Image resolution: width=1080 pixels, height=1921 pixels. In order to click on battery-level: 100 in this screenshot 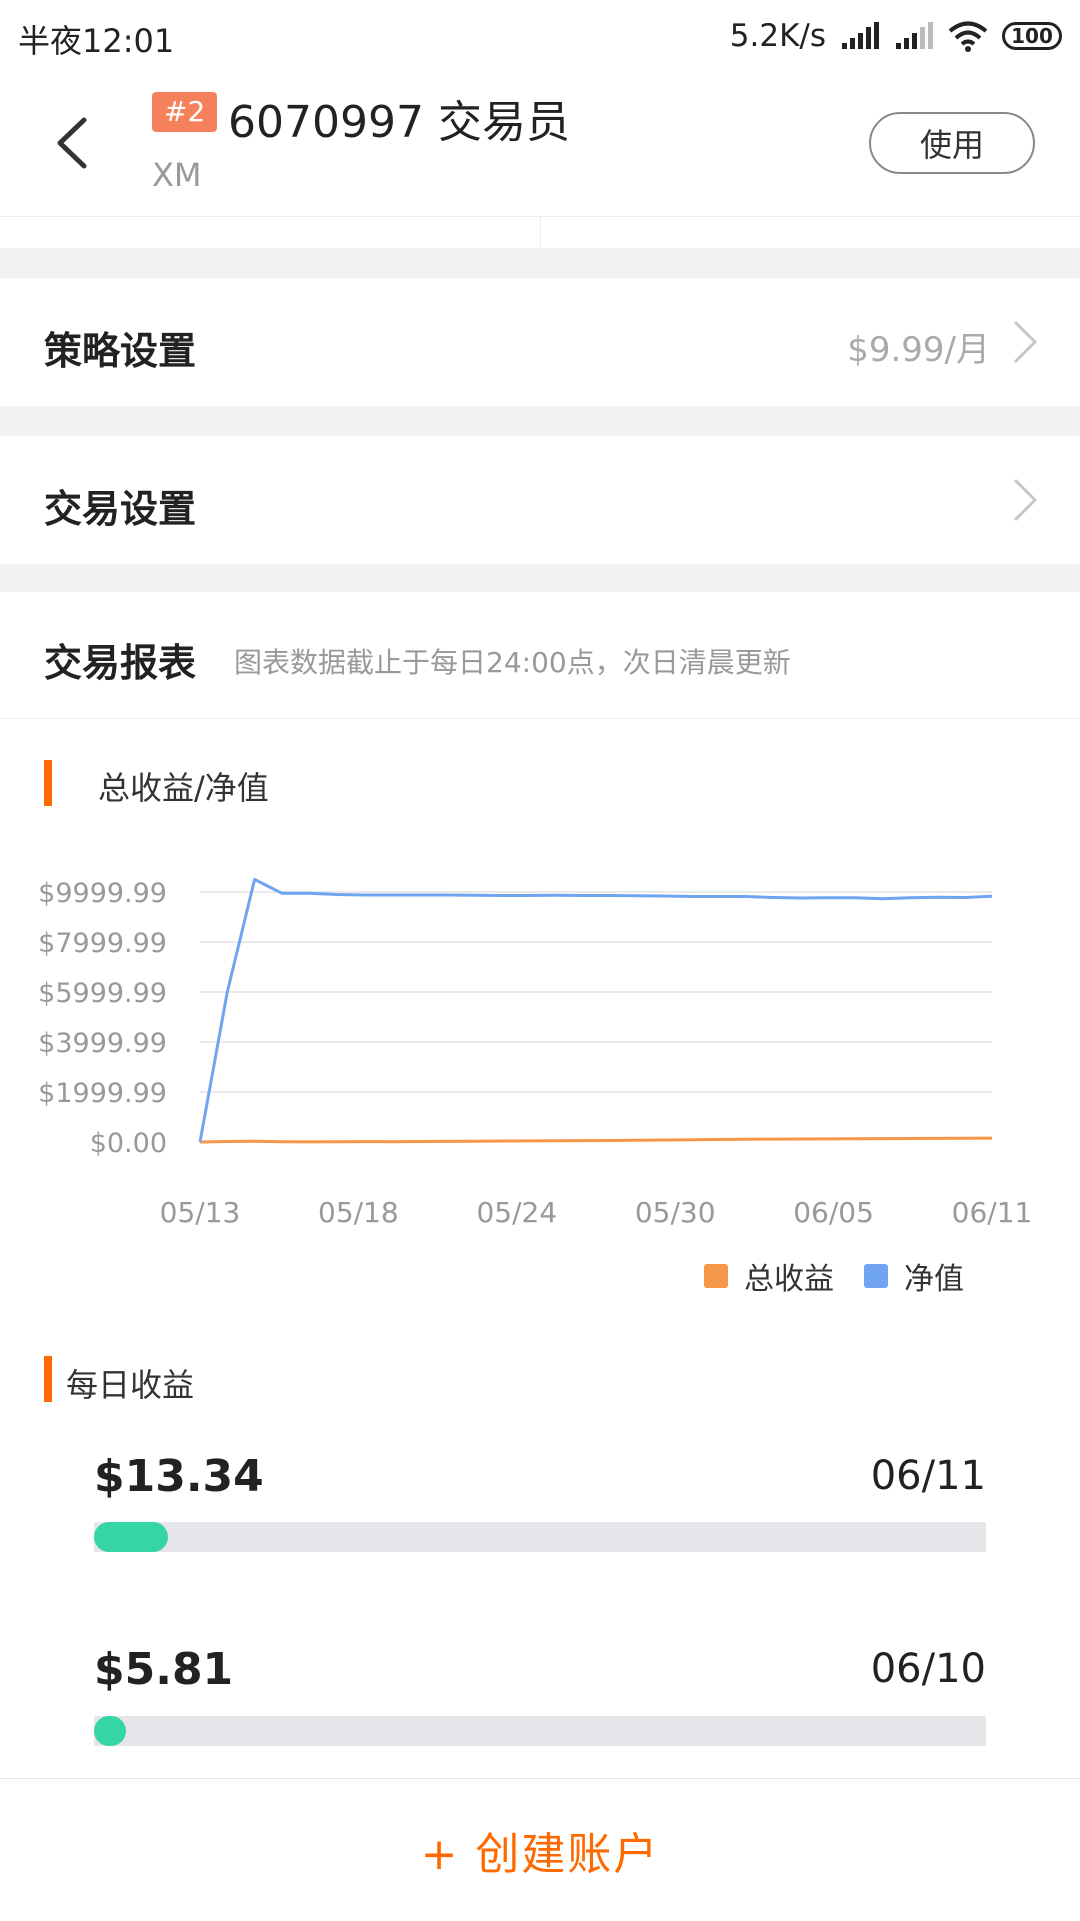, I will do `click(1032, 36)`.